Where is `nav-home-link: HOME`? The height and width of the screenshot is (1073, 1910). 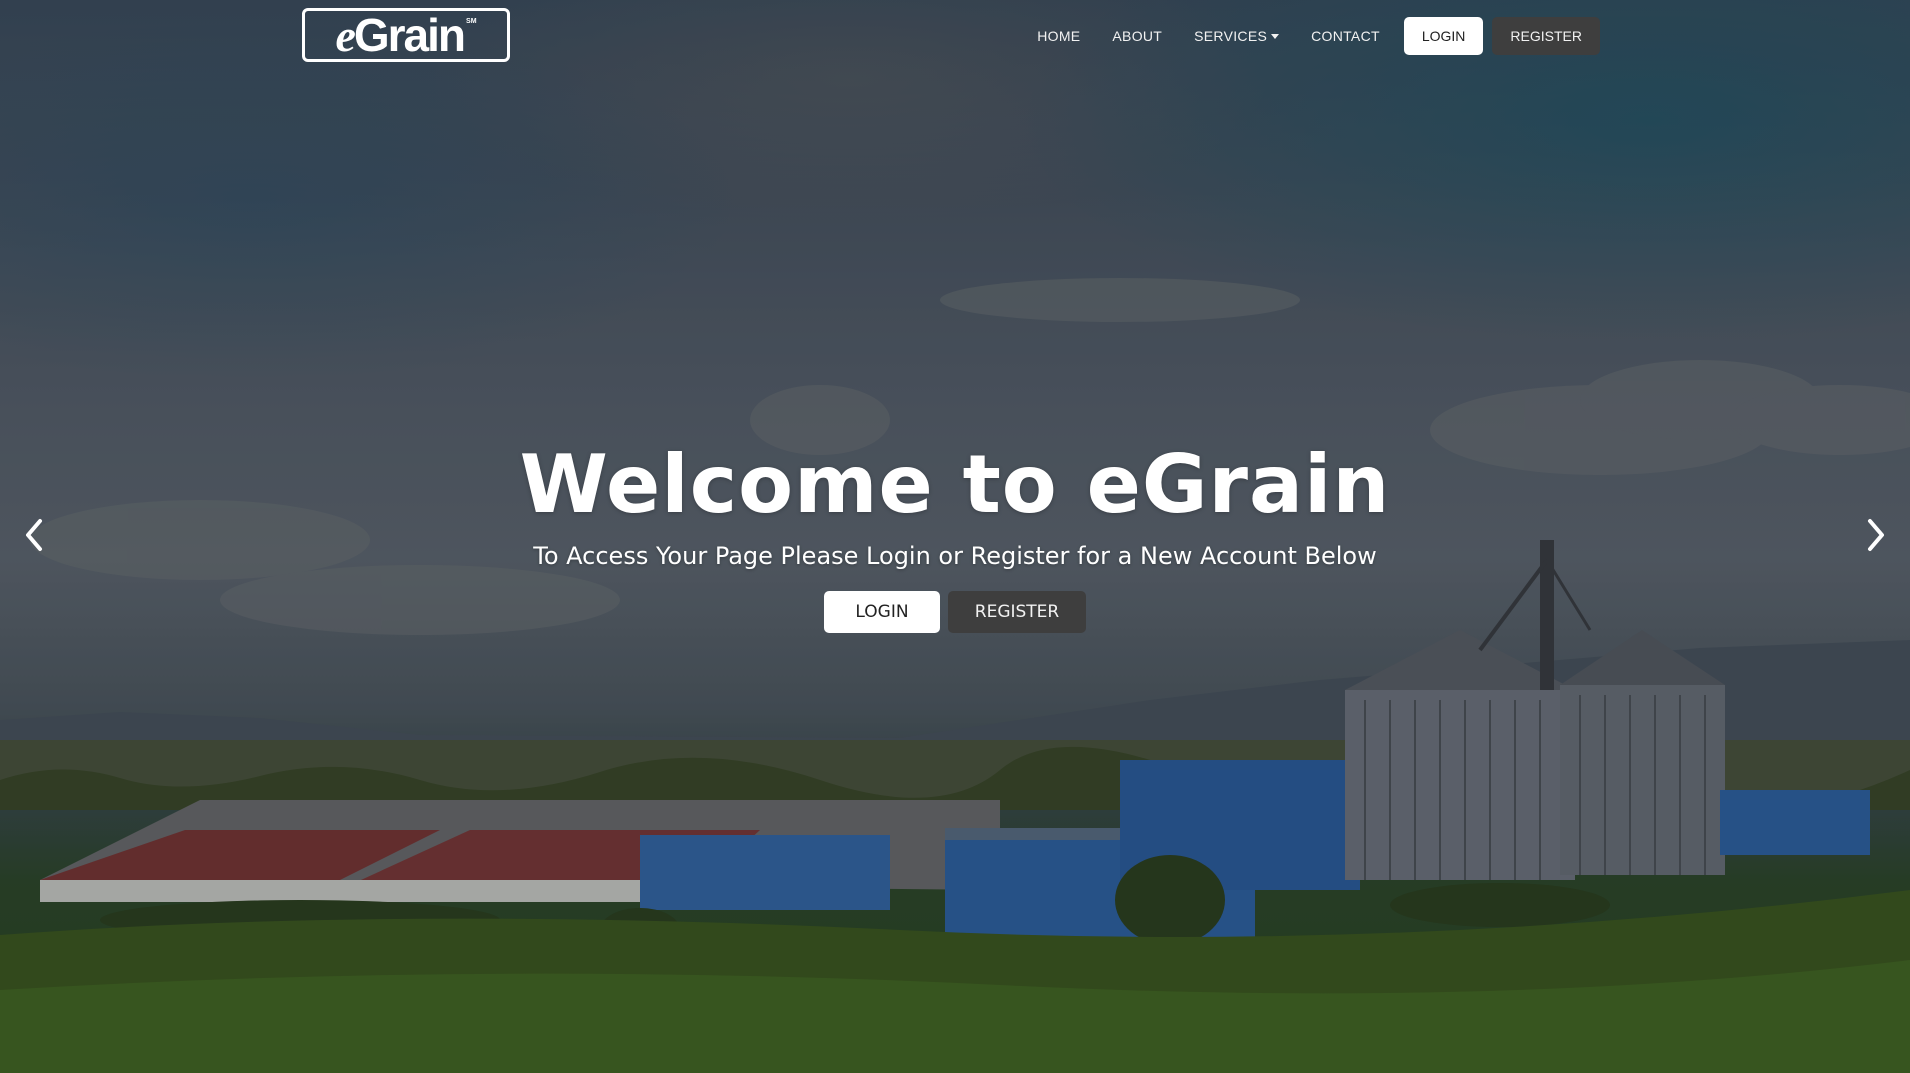 nav-home-link: HOME is located at coordinates (1058, 36).